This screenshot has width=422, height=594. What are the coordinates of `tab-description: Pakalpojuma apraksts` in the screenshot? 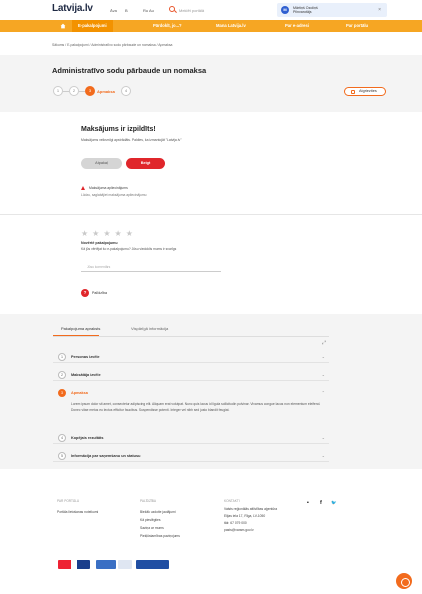 It's located at (80, 328).